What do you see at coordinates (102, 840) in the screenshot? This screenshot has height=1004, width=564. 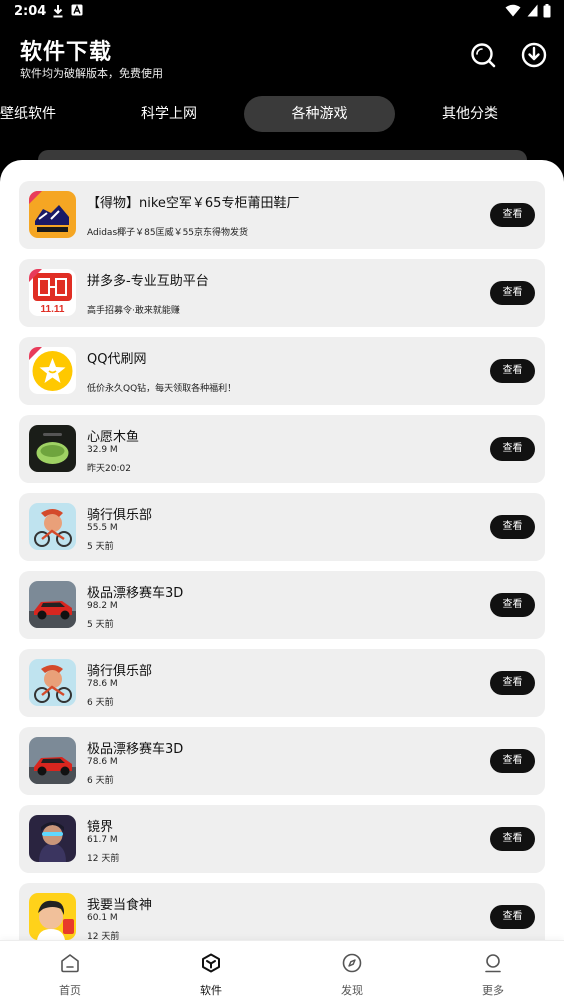 I see `item-size: 61.7 M` at bounding box center [102, 840].